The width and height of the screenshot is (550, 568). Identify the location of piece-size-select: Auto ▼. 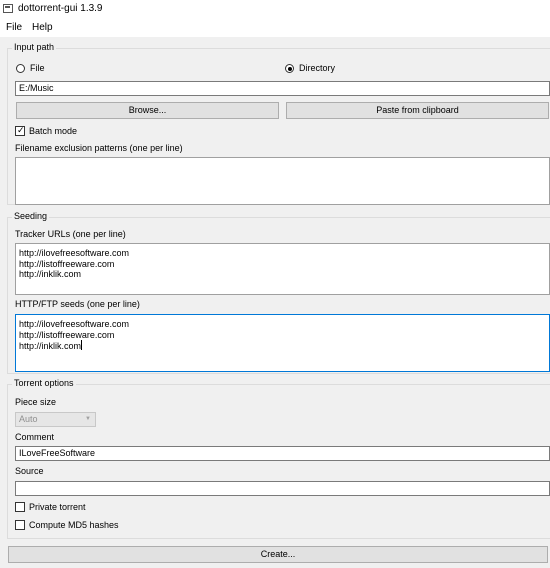
(55, 419).